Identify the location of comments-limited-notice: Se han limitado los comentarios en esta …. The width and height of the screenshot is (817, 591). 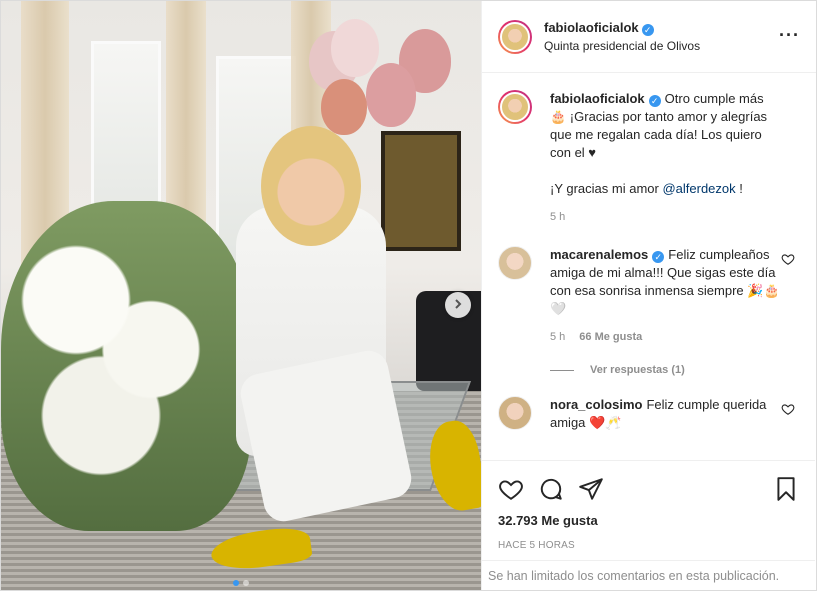
(648, 575).